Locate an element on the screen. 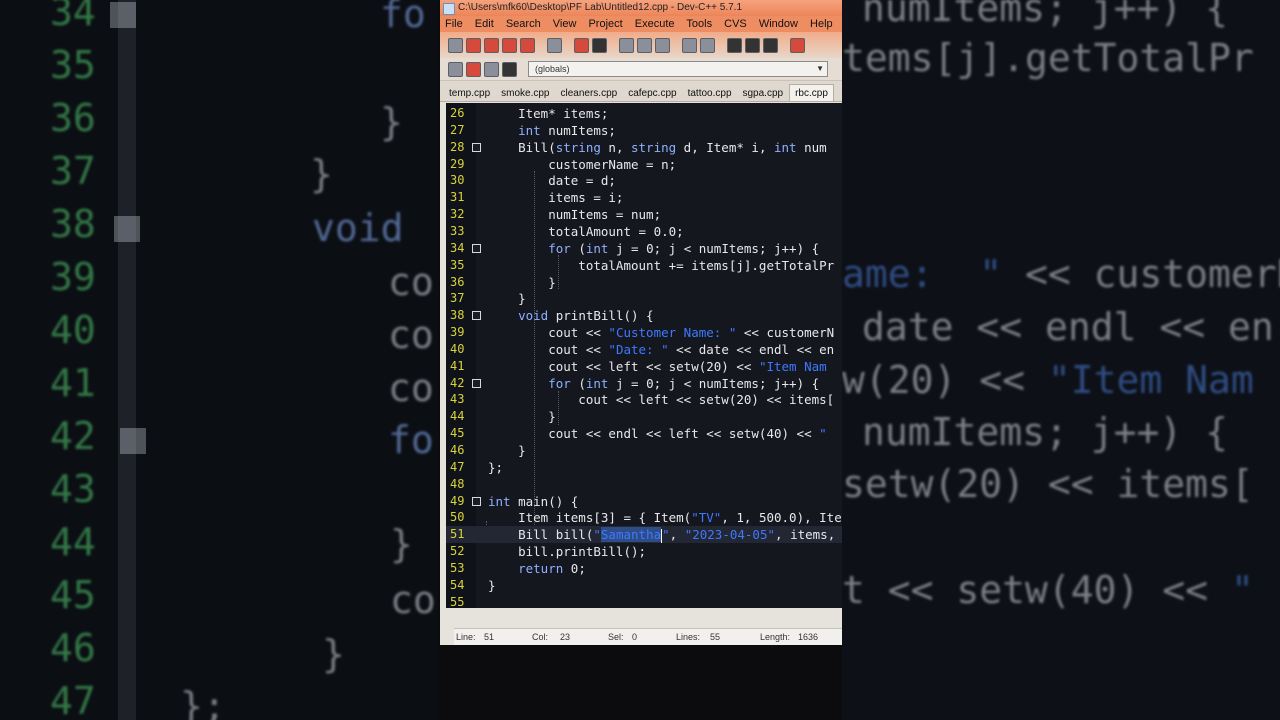 This screenshot has height=720, width=1280. code-line: 52 bill.printBill(); is located at coordinates (644, 551).